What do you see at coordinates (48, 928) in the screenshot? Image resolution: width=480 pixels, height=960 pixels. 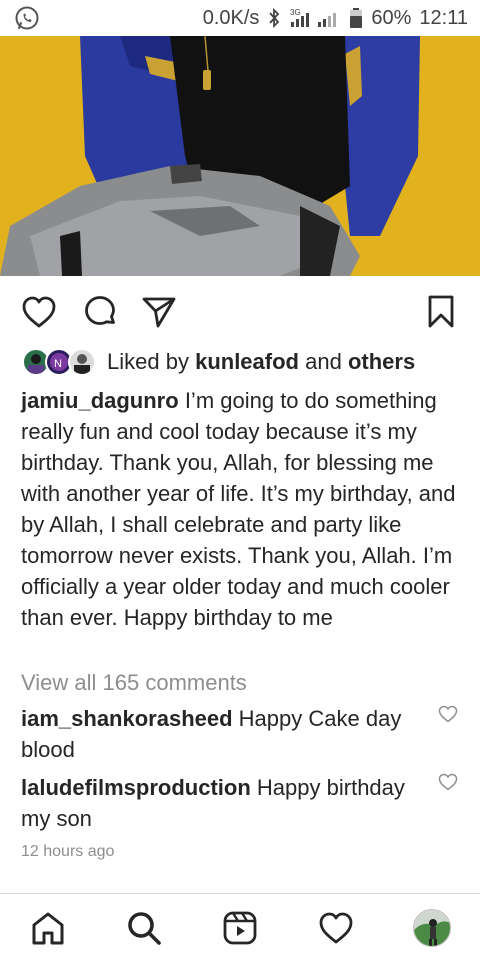 I see `home-icon` at bounding box center [48, 928].